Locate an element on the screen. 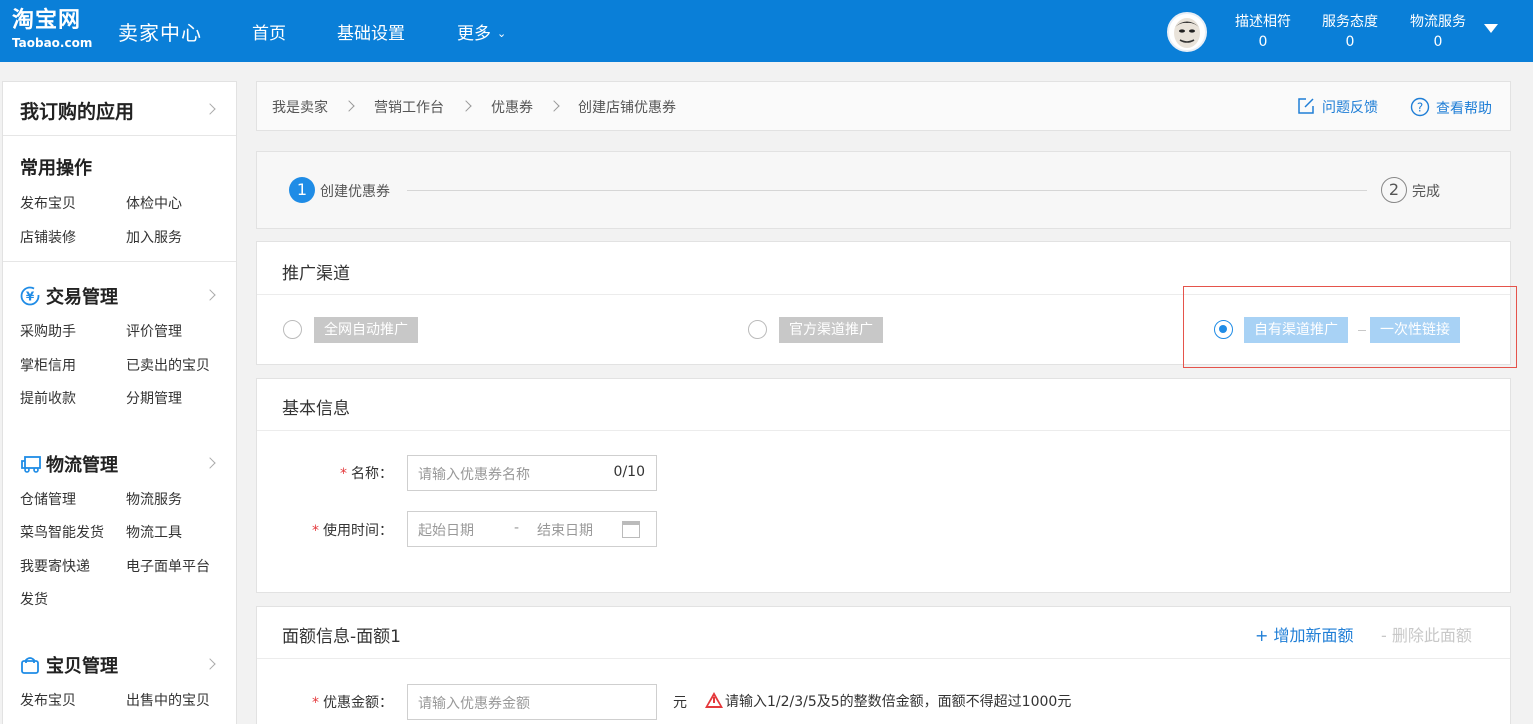 The image size is (1533, 724). common-ops-title: 常用操作 is located at coordinates (56, 168).